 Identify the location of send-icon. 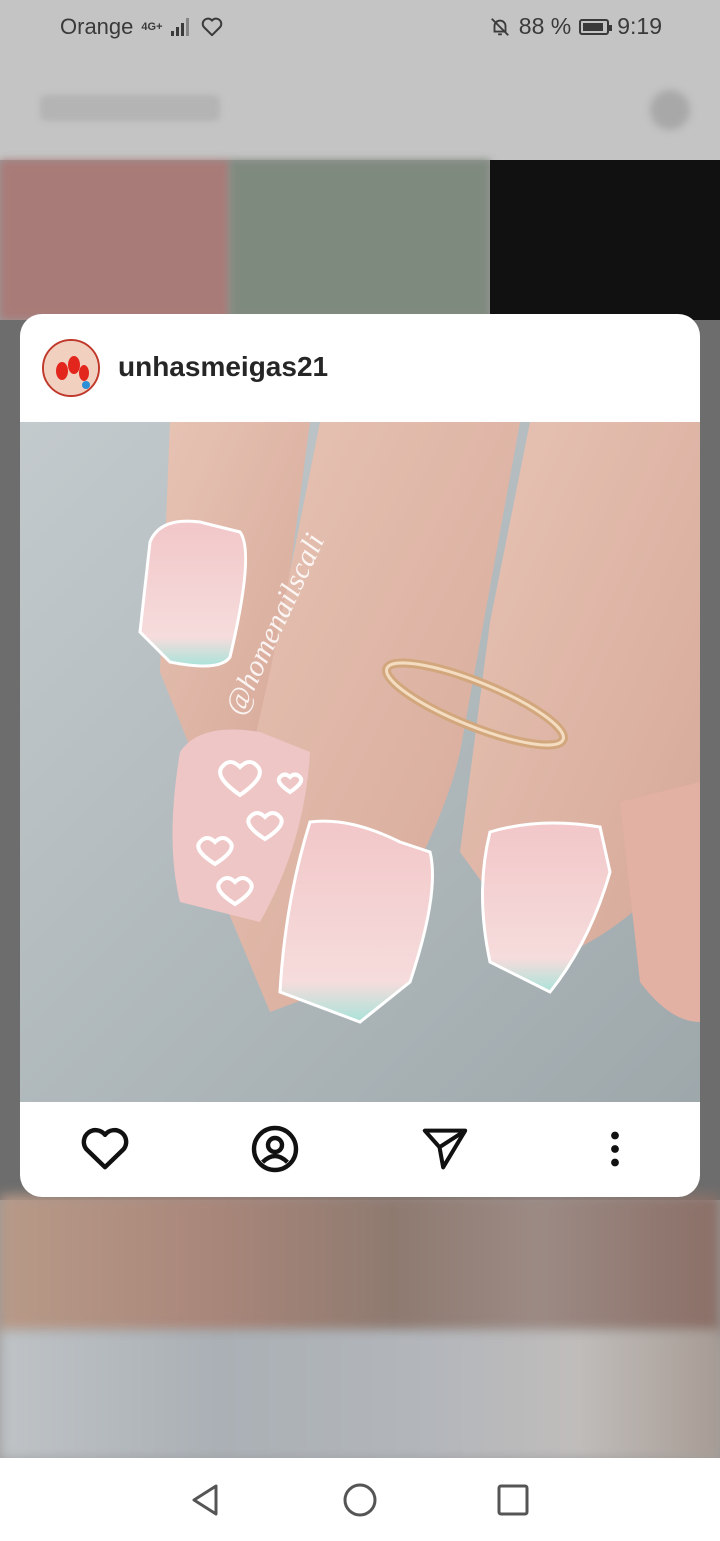
(445, 1149).